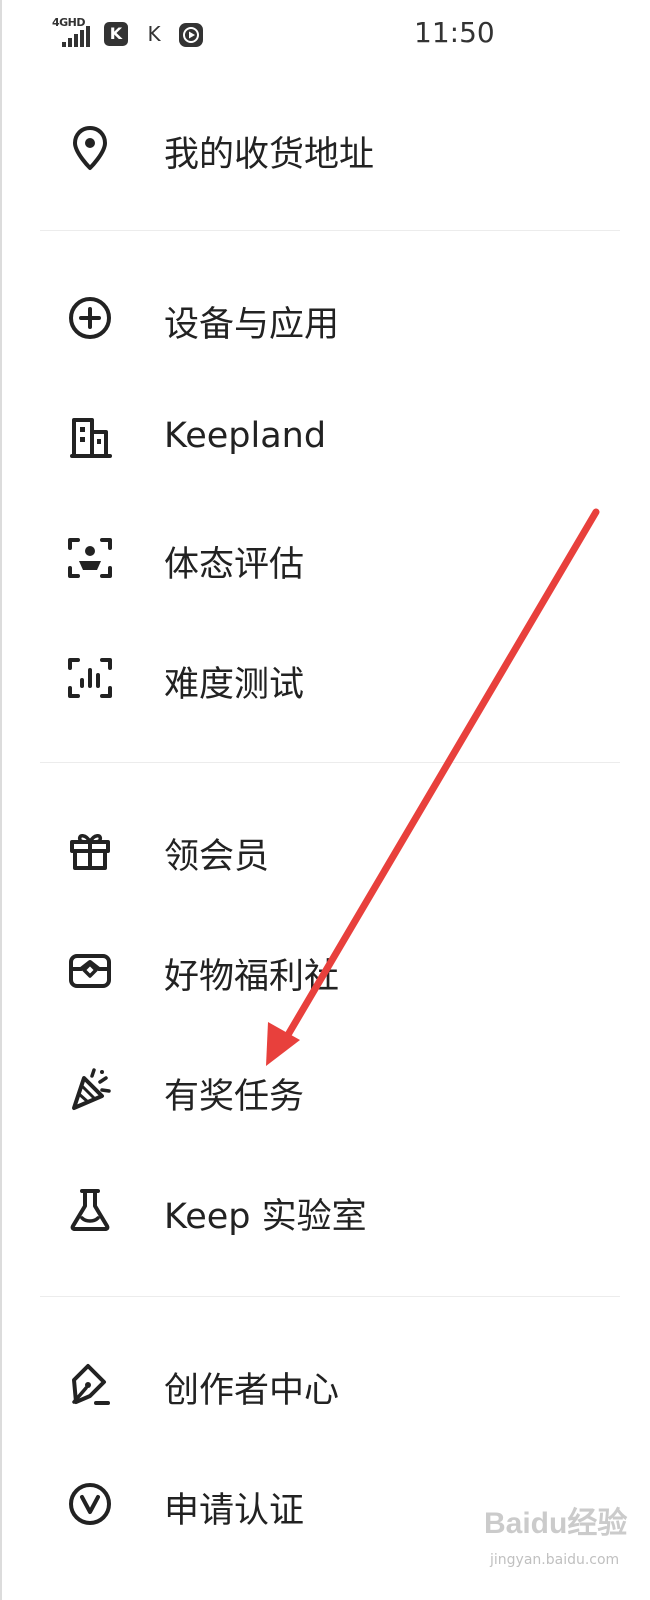 Image resolution: width=650 pixels, height=1600 pixels. What do you see at coordinates (245, 436) in the screenshot?
I see `menu-label: Keepland` at bounding box center [245, 436].